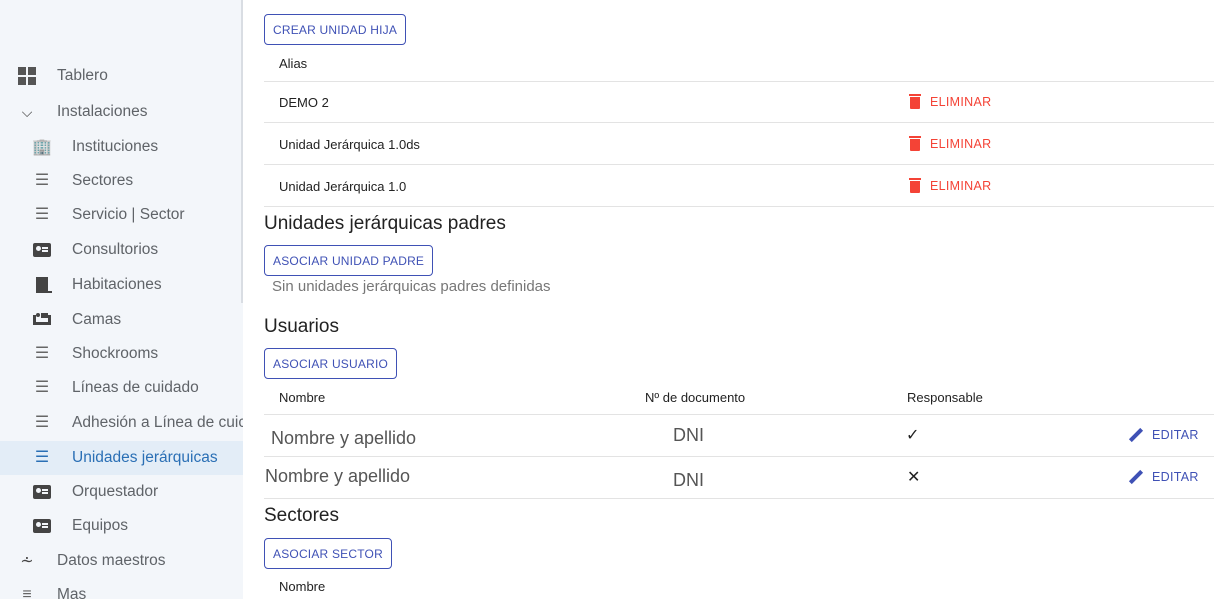  What do you see at coordinates (157, 422) in the screenshot?
I see `sidebar-item-label: Adhesión a Línea de cuic` at bounding box center [157, 422].